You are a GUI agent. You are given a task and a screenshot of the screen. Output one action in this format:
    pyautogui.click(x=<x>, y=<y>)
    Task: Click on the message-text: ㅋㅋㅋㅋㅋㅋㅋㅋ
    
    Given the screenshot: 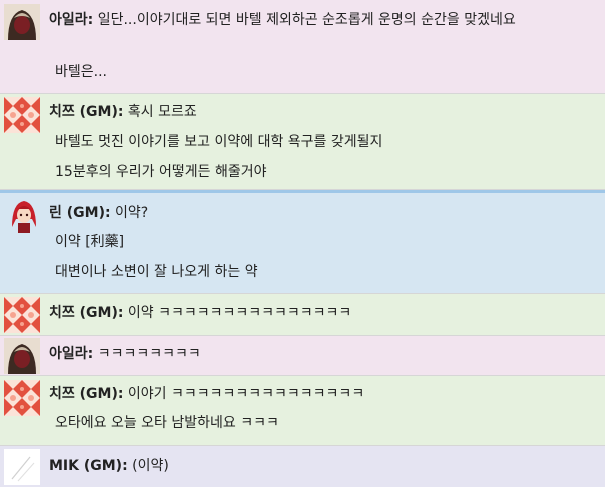 What is the action you would take?
    pyautogui.click(x=149, y=354)
    